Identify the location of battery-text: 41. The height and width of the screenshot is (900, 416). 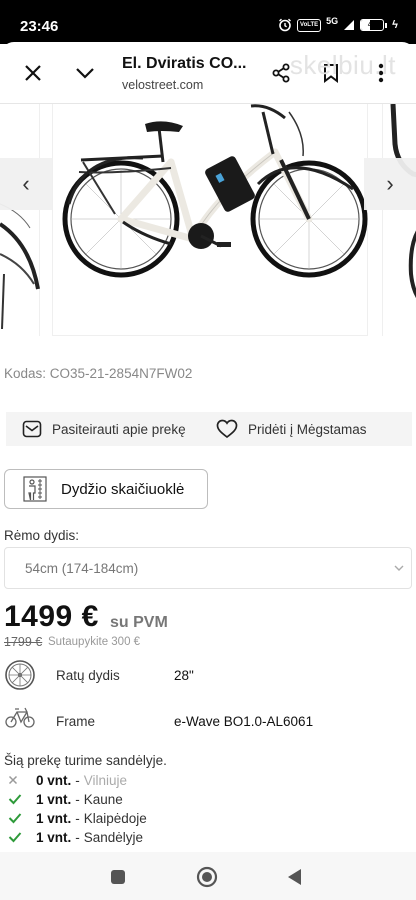
(372, 24).